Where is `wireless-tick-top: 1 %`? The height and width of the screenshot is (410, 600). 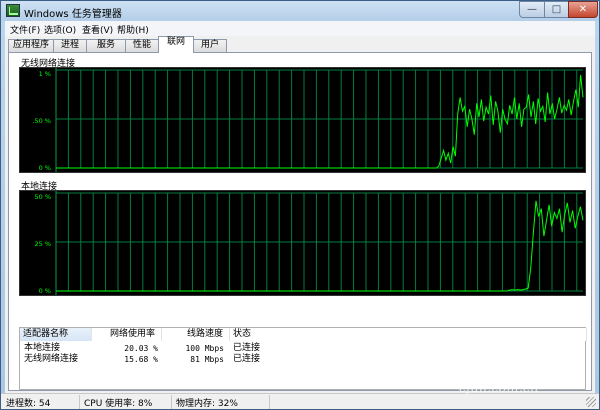
wireless-tick-top: 1 % is located at coordinates (44, 74).